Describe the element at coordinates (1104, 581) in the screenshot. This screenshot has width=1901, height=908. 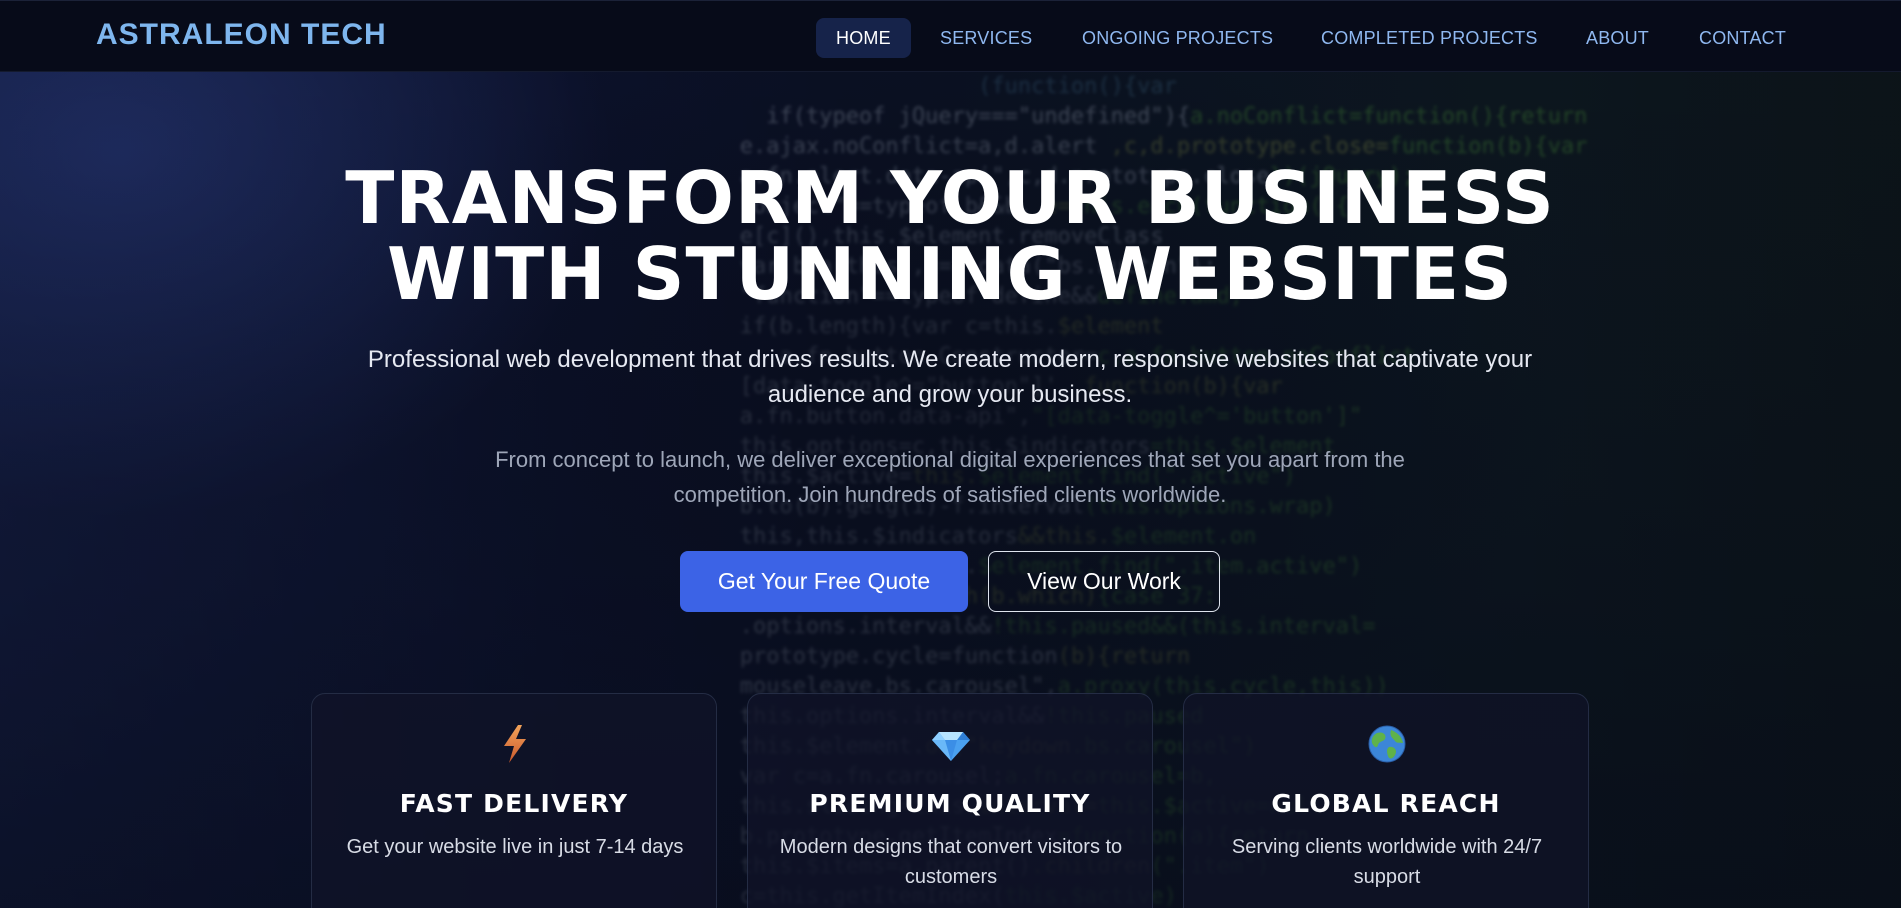
I see `view-our-work-button: View Our Work` at that location.